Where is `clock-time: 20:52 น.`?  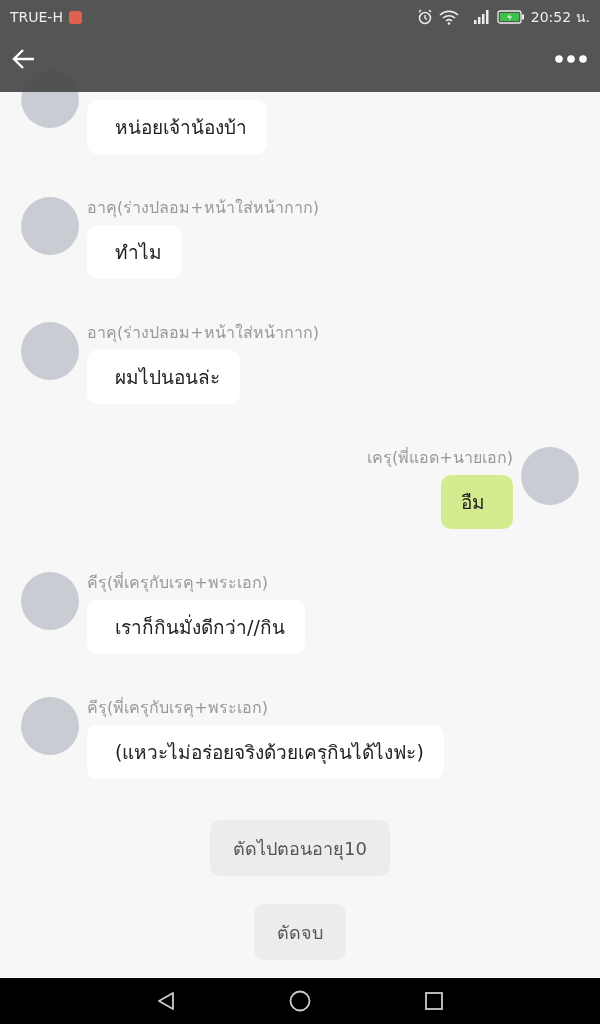 clock-time: 20:52 น. is located at coordinates (560, 17).